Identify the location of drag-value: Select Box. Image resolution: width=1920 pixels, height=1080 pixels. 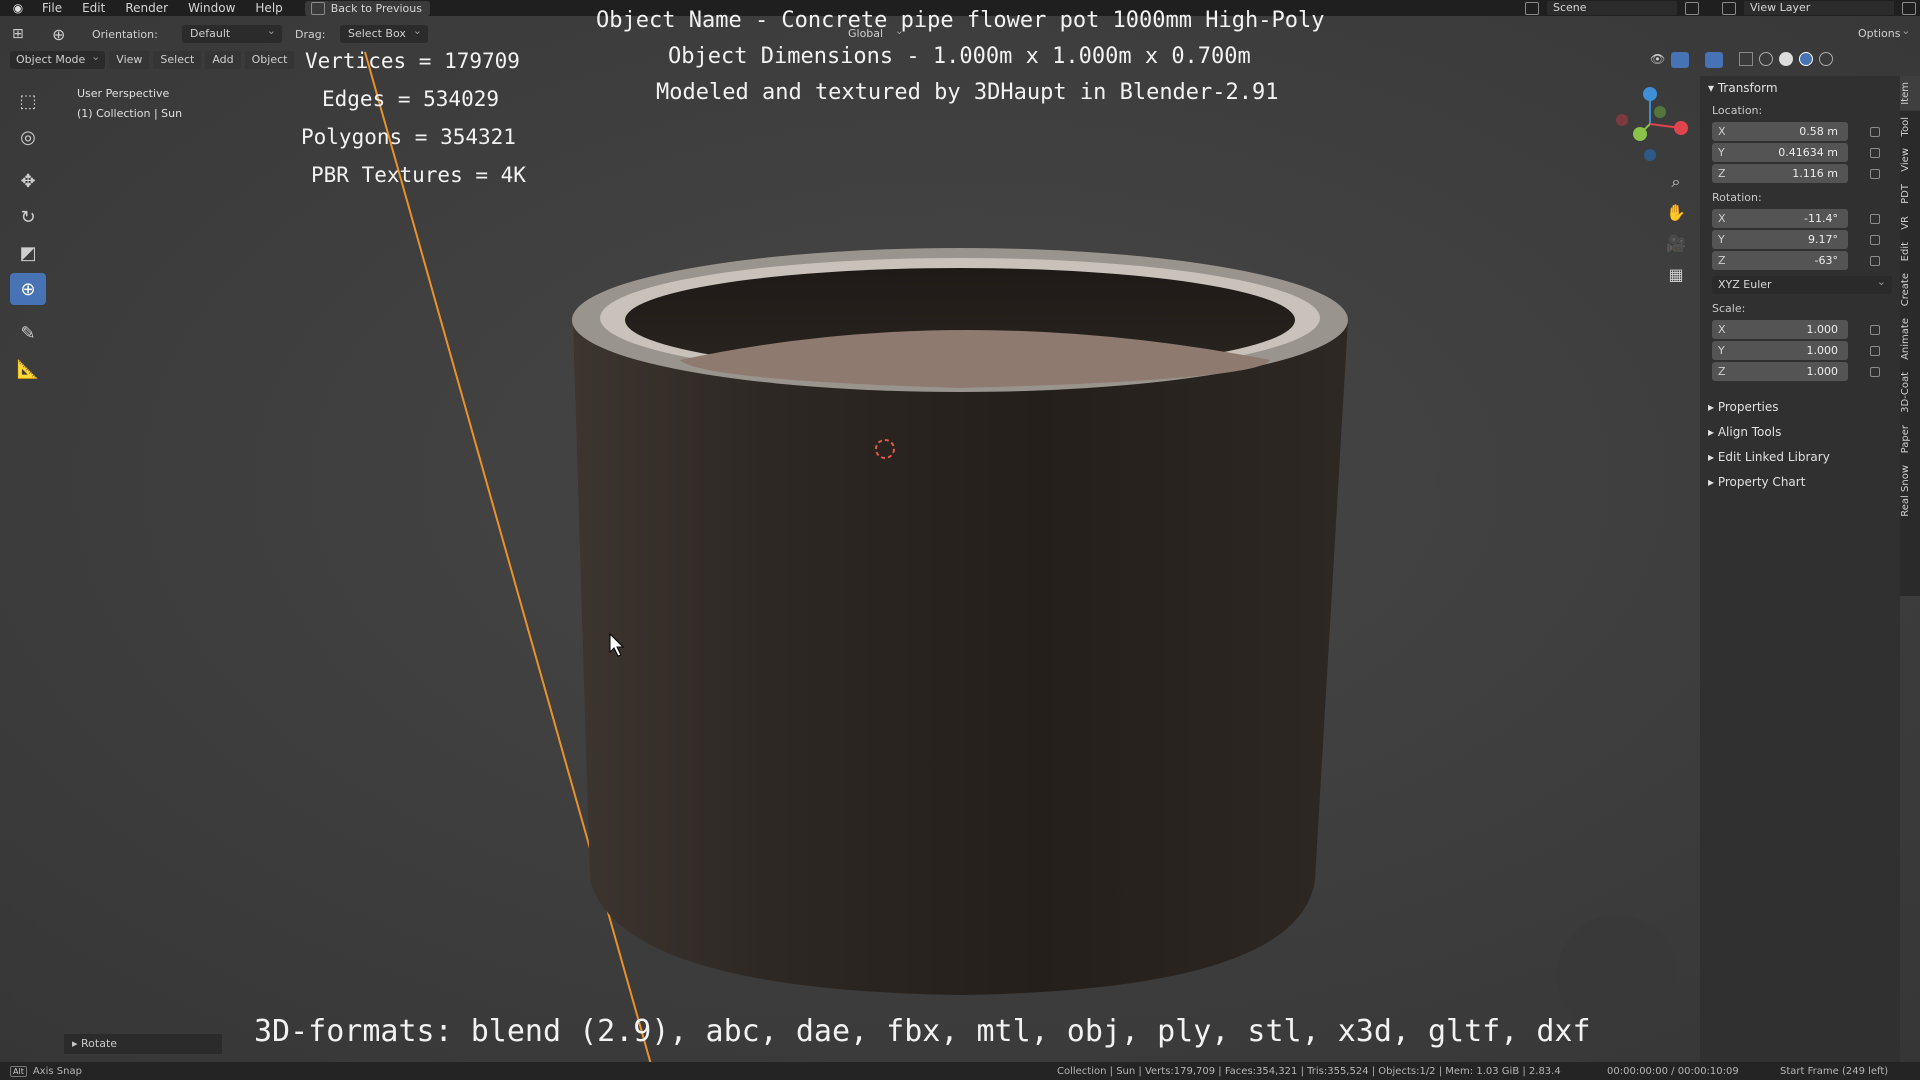
(384, 32).